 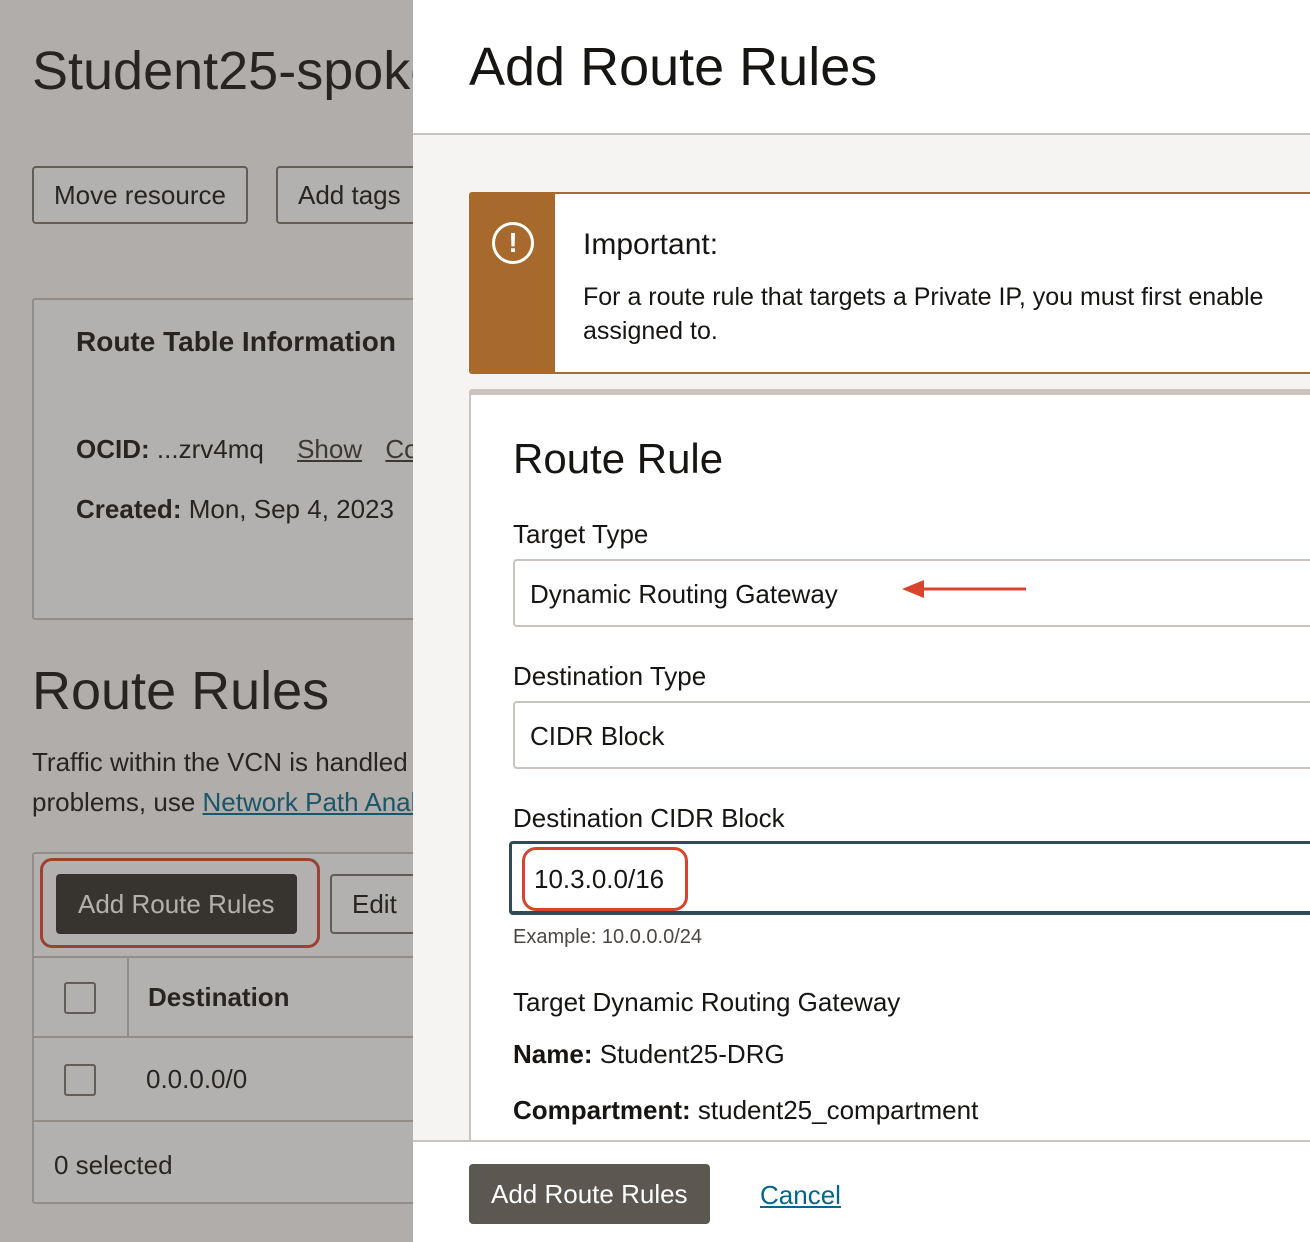 What do you see at coordinates (589, 1194) in the screenshot?
I see `submit-add-route-rules-button: Add Route Rules` at bounding box center [589, 1194].